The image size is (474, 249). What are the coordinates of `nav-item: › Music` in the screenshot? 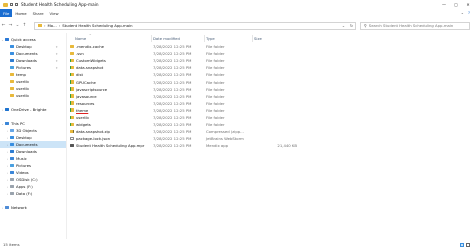 It's located at (33, 158).